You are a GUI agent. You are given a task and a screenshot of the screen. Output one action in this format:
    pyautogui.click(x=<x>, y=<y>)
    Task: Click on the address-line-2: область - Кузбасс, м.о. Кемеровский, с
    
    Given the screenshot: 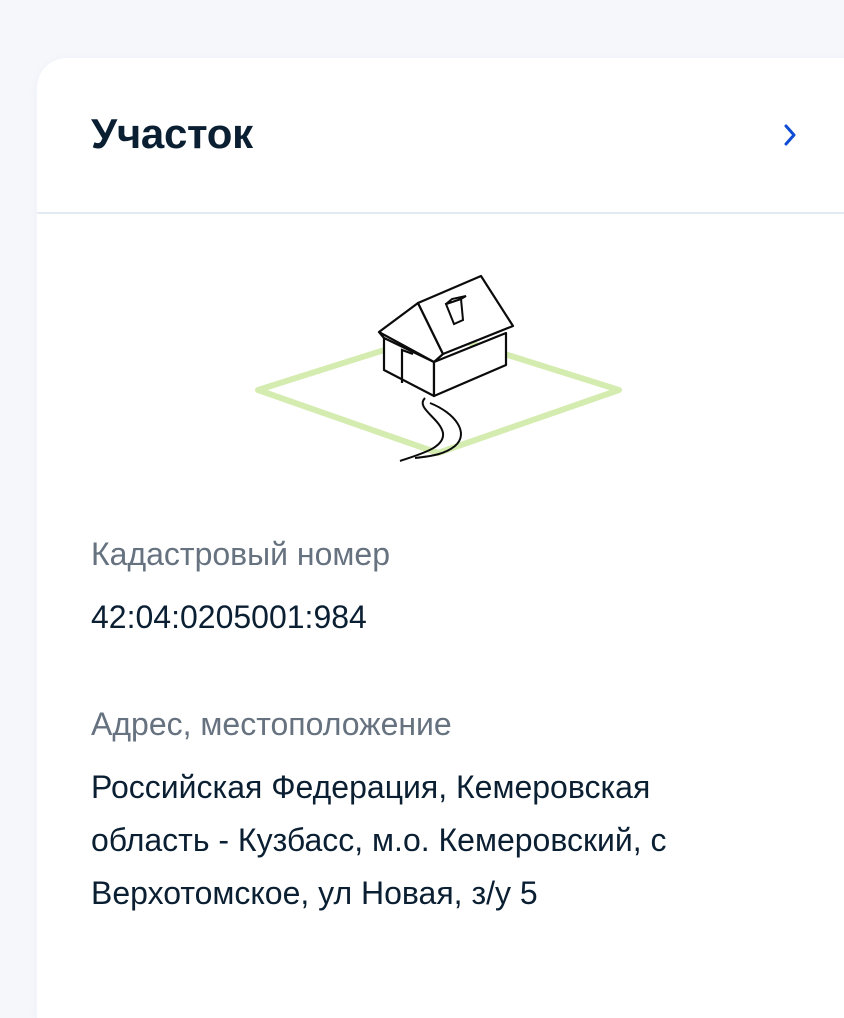 What is the action you would take?
    pyautogui.click(x=379, y=840)
    